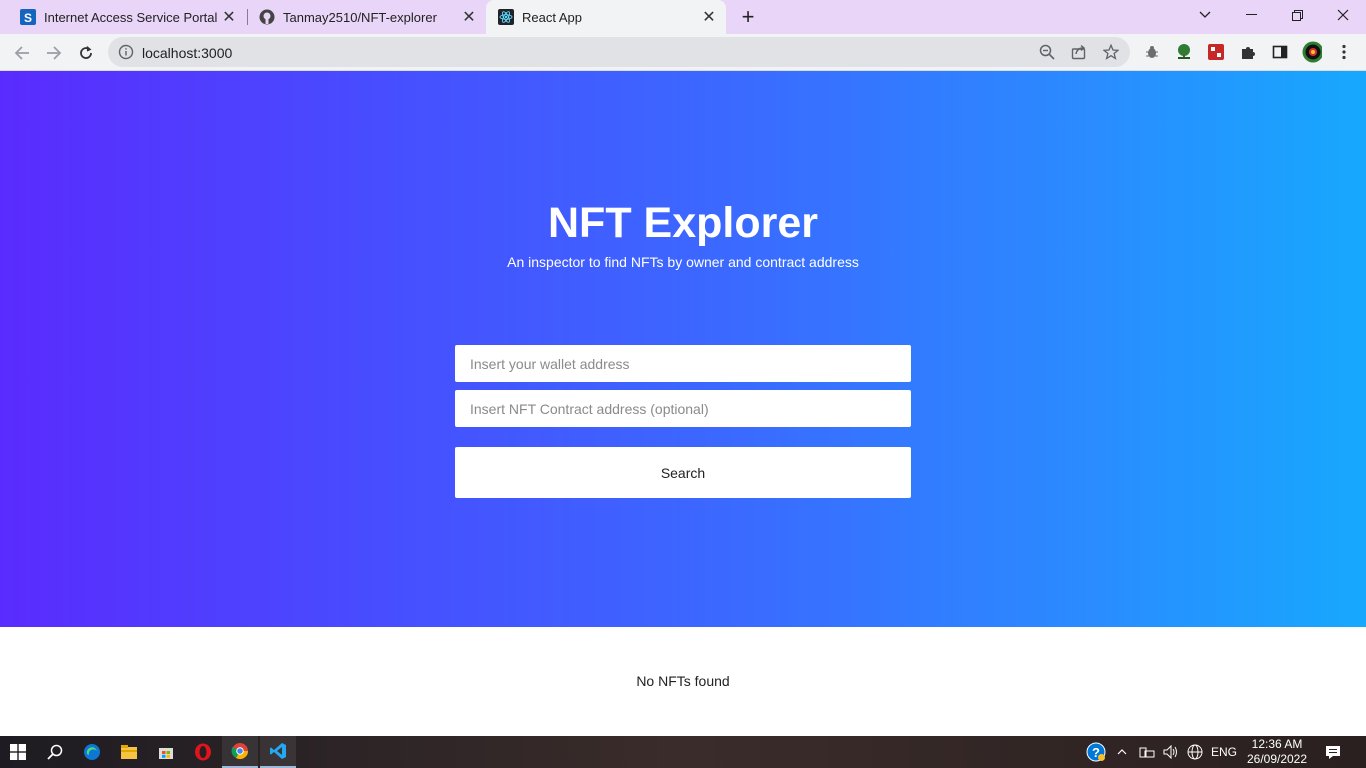 The height and width of the screenshot is (768, 1366). What do you see at coordinates (1251, 15) in the screenshot?
I see `minimize-icon` at bounding box center [1251, 15].